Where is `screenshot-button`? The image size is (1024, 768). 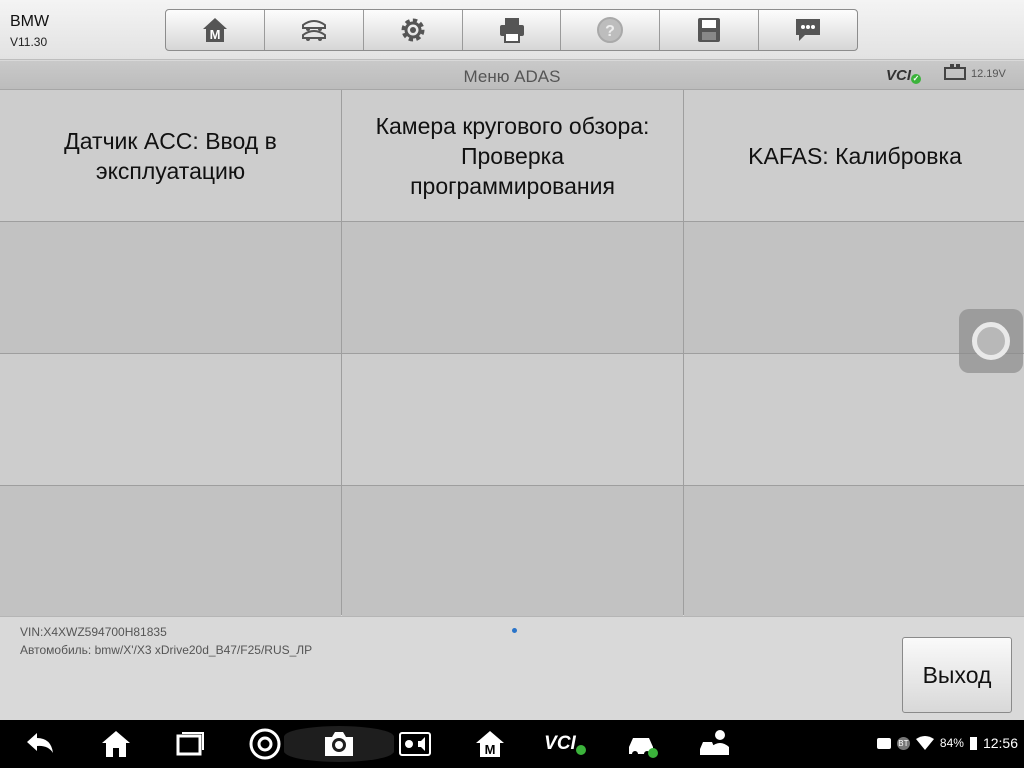
screenshot-button is located at coordinates (339, 744).